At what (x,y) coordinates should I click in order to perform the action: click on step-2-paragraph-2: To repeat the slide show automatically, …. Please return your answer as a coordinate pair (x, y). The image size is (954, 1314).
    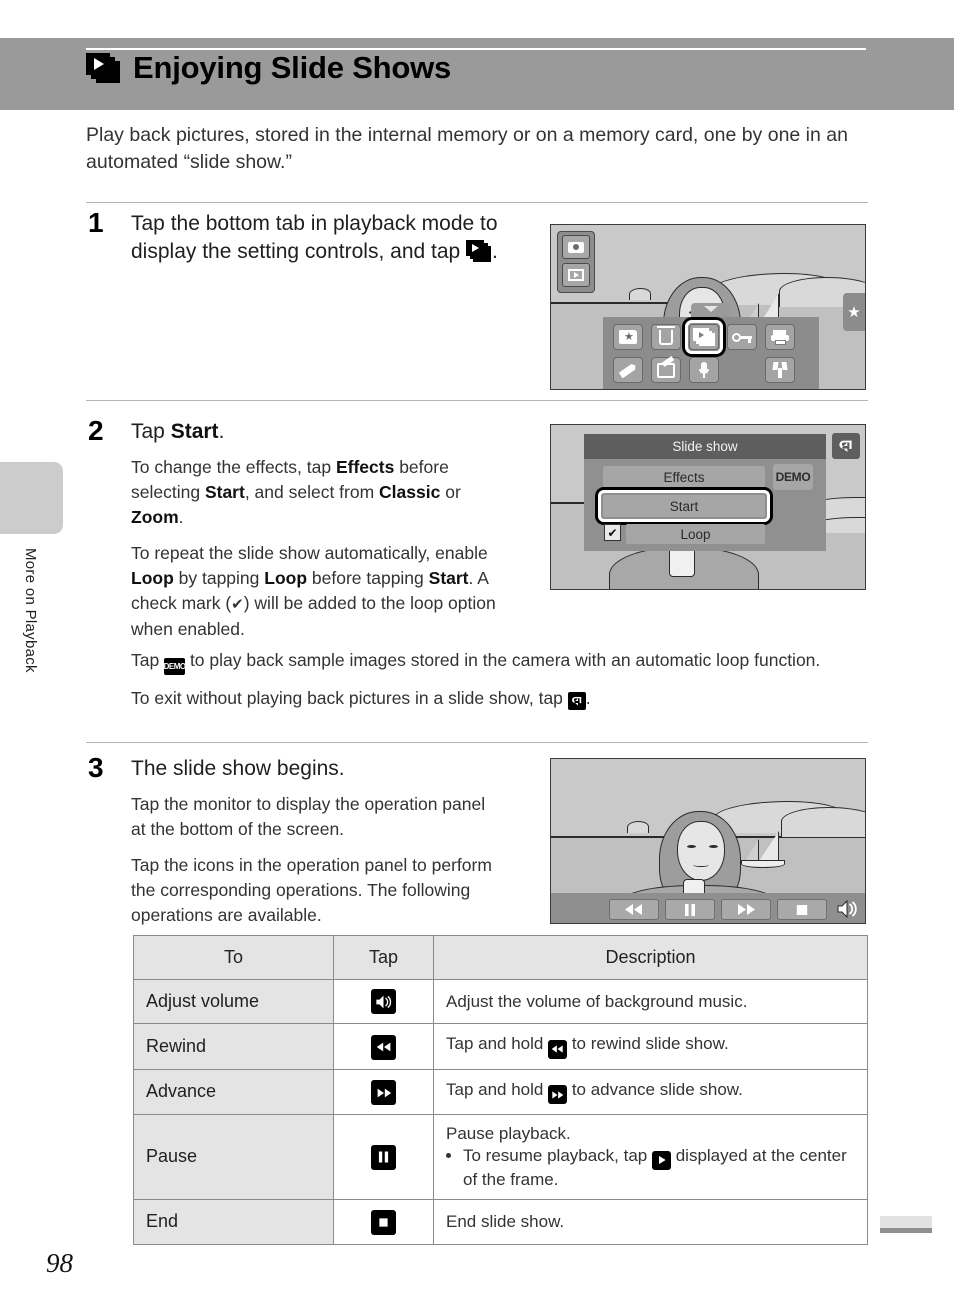
    Looking at the image, I should click on (313, 591).